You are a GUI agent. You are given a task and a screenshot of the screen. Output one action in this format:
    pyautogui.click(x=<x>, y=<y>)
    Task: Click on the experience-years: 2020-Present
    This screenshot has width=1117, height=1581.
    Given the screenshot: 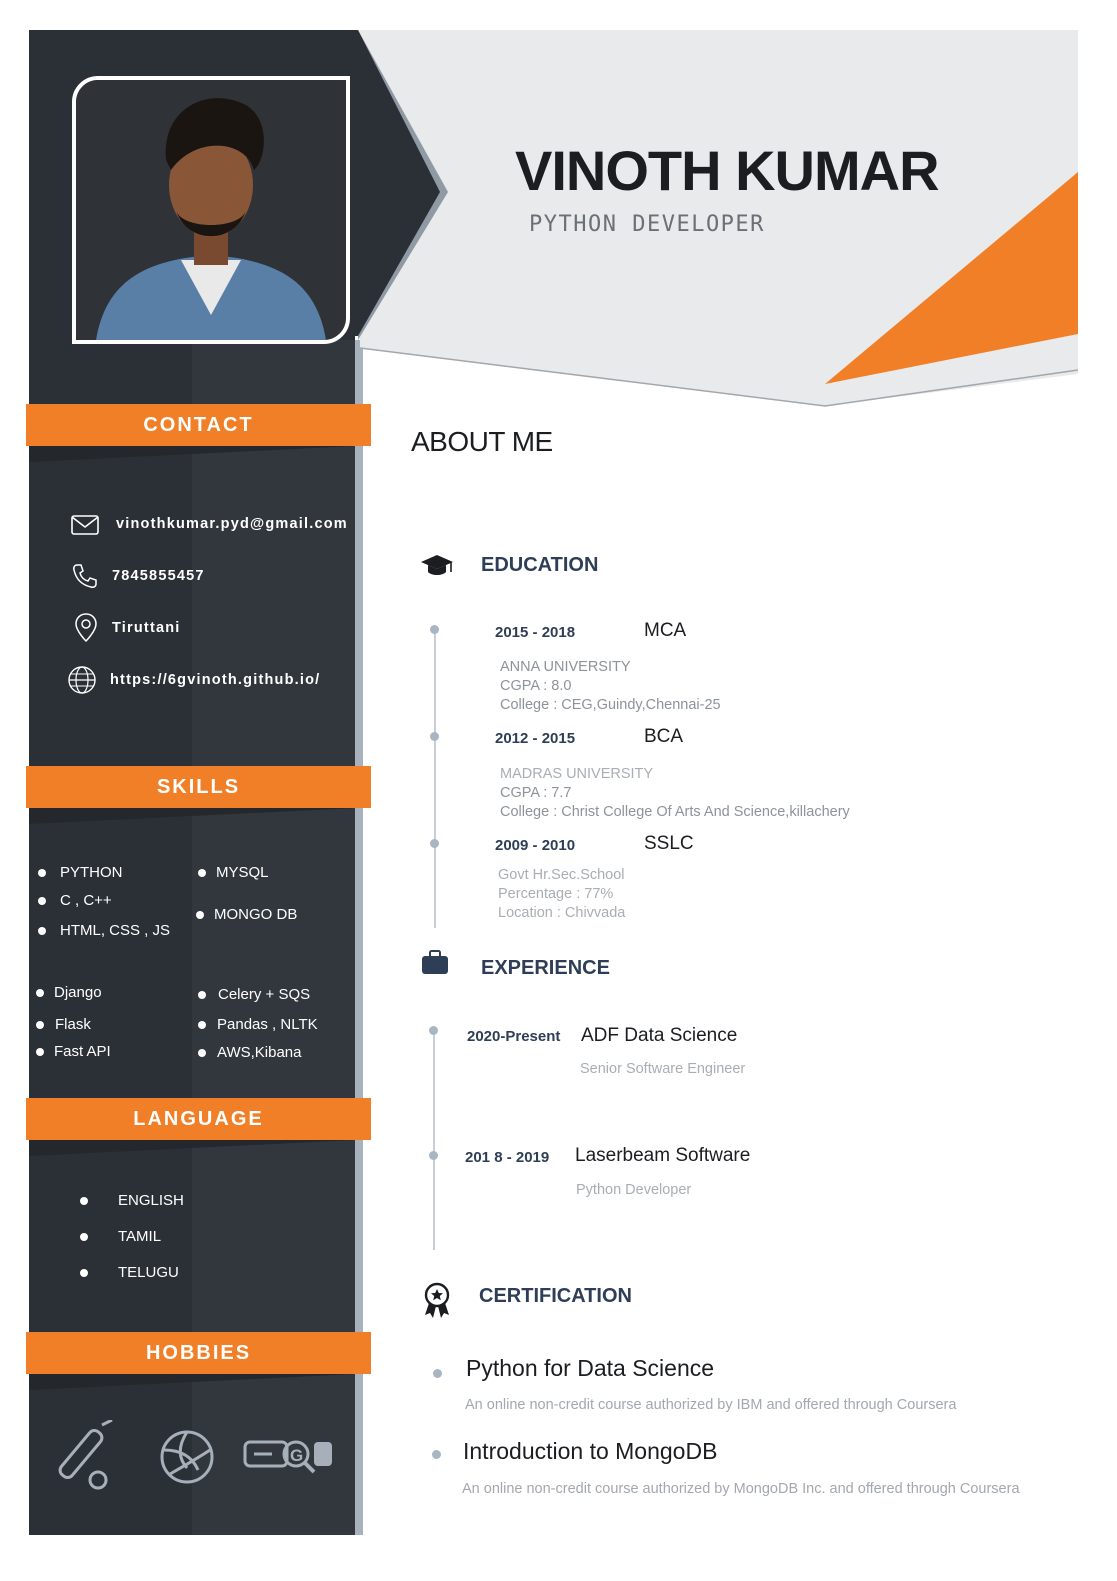 What is the action you would take?
    pyautogui.click(x=514, y=1036)
    